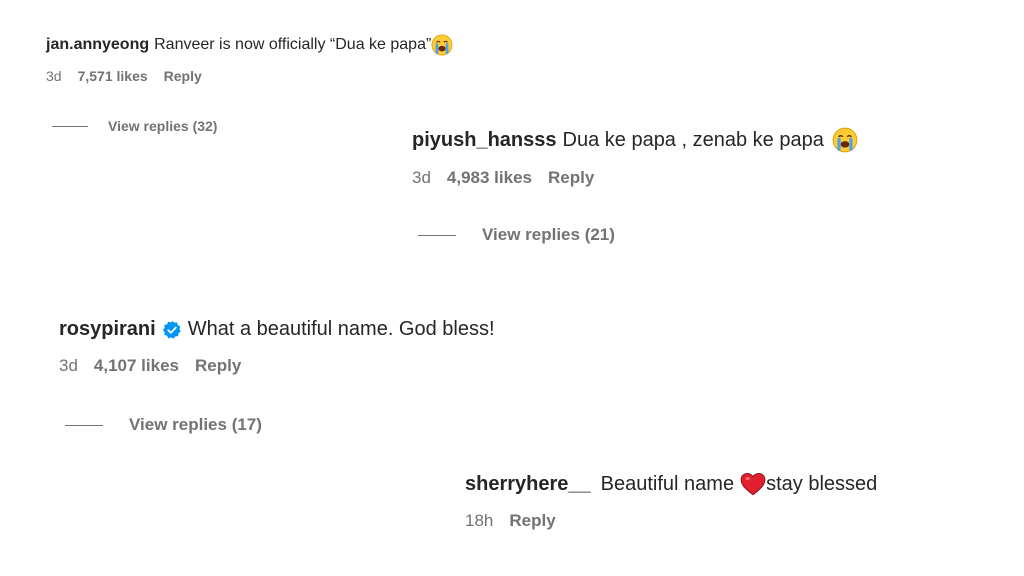 The width and height of the screenshot is (1024, 576). What do you see at coordinates (171, 329) in the screenshot?
I see `verified-badge-icon` at bounding box center [171, 329].